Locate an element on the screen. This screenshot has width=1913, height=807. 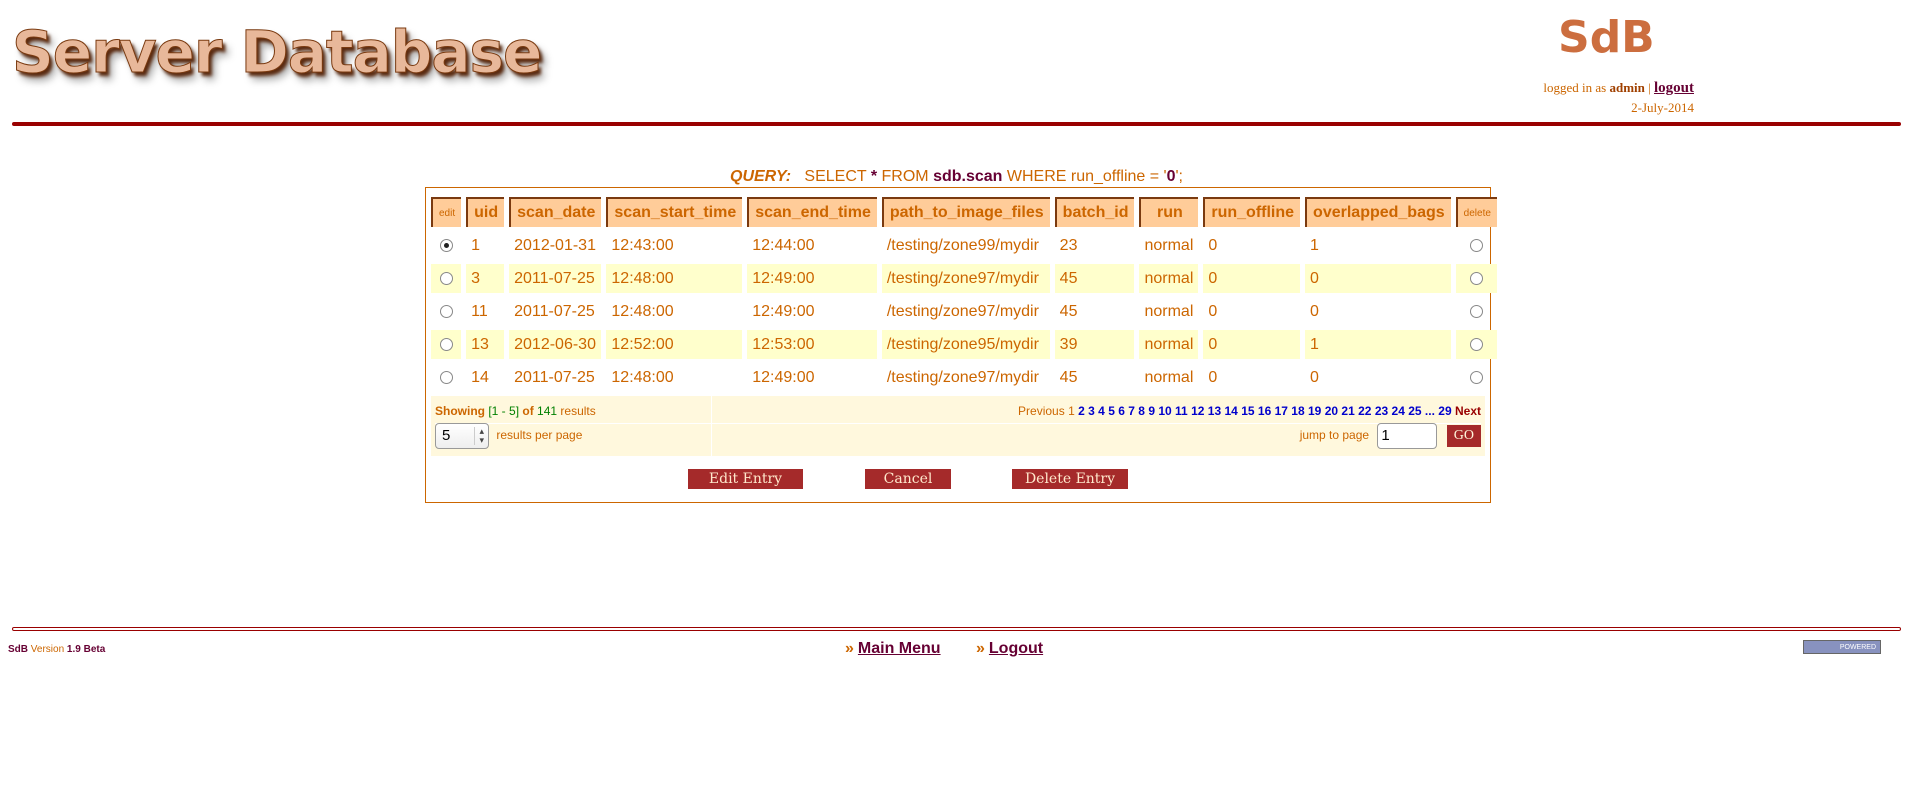
page-link: 7 is located at coordinates (1131, 411).